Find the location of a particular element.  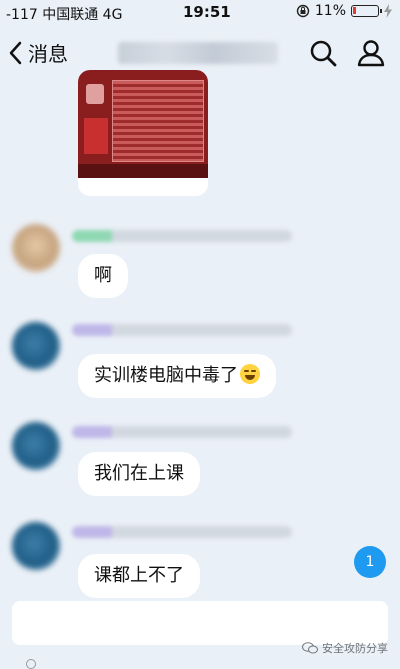

search-icon is located at coordinates (323, 53).